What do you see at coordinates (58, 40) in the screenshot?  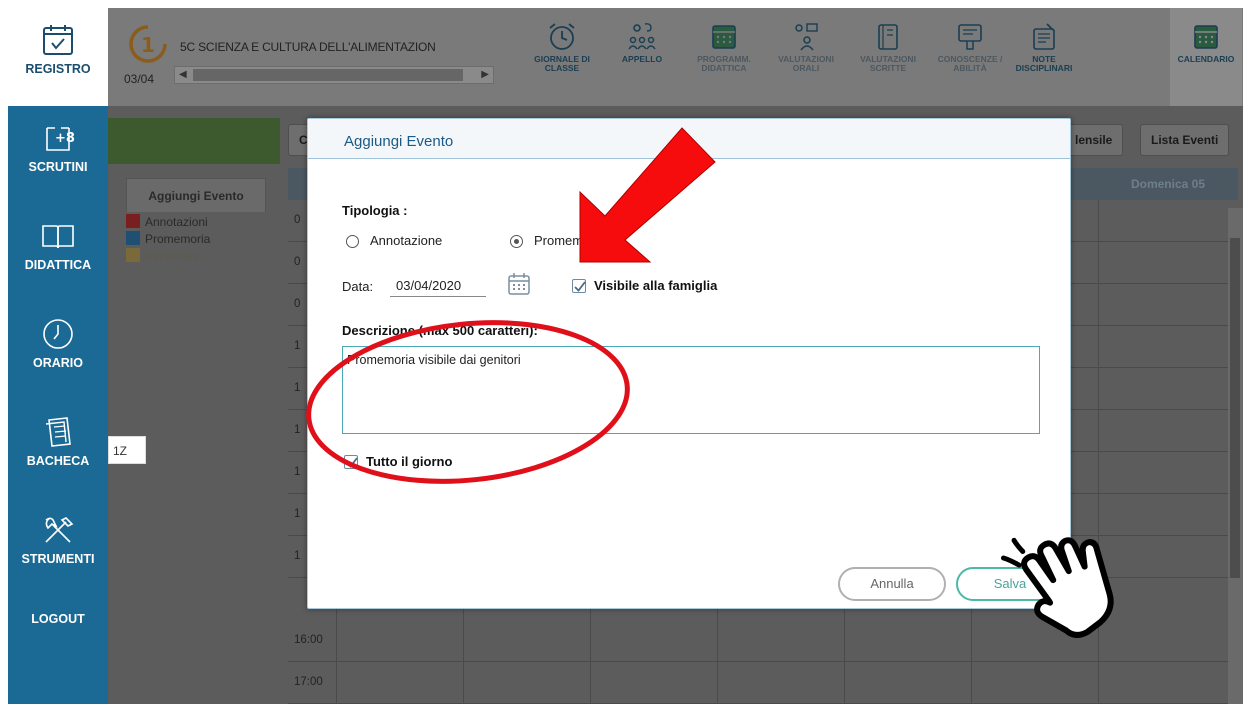 I see `calendar-check-icon` at bounding box center [58, 40].